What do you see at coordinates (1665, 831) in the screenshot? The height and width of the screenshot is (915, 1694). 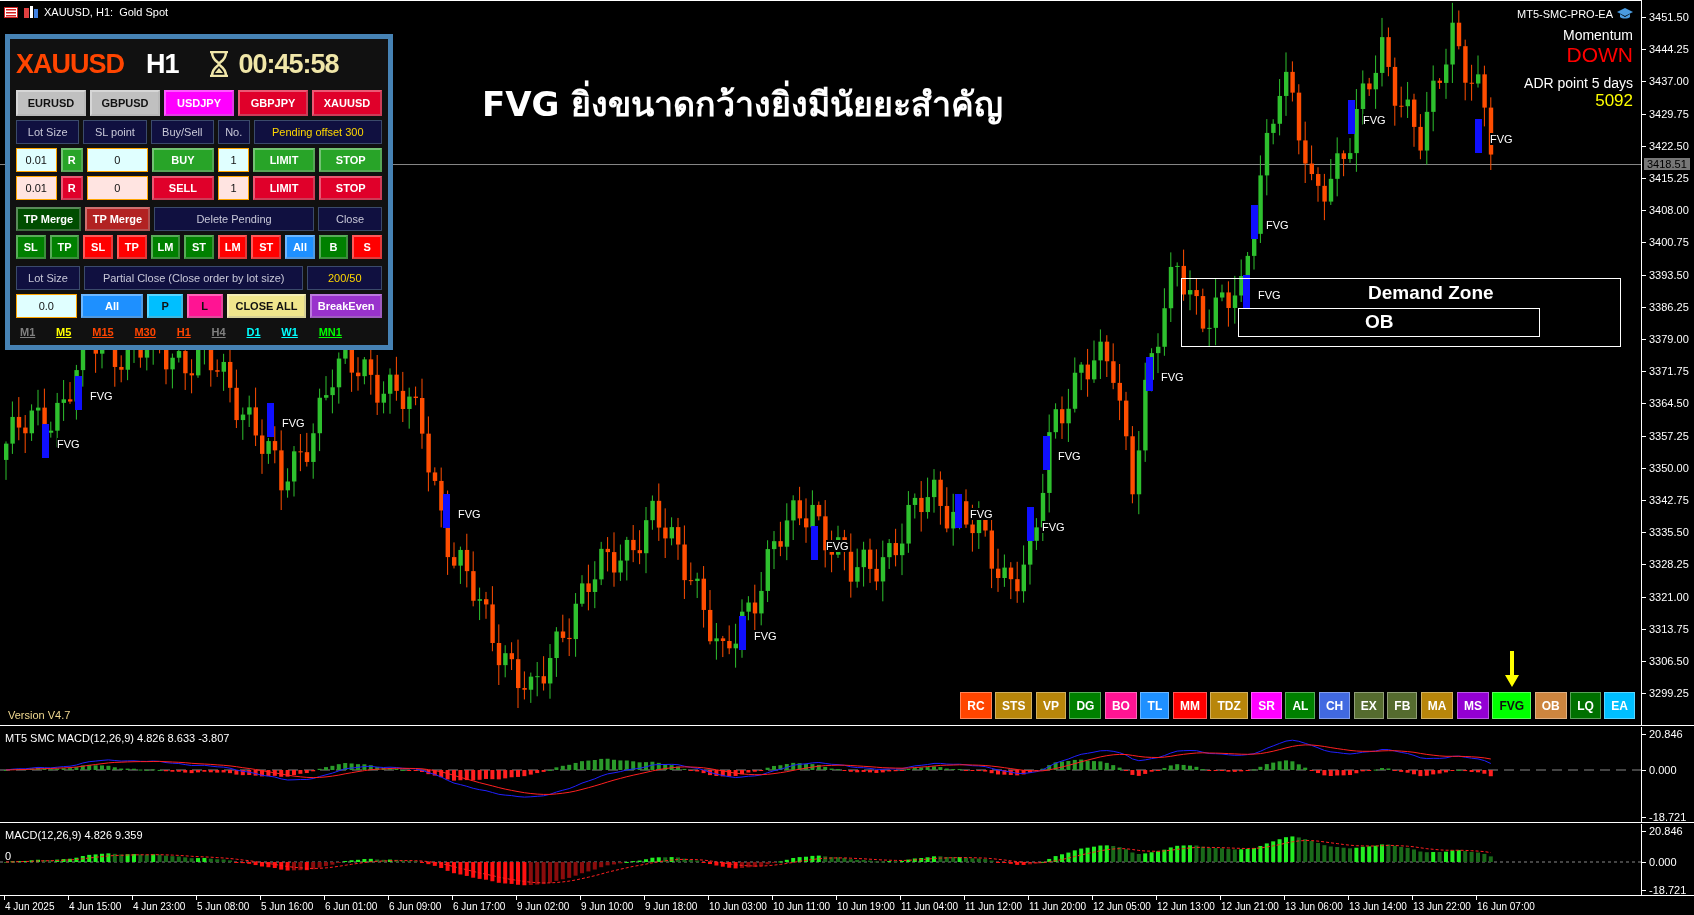 I see `scale-tick: 20.846` at bounding box center [1665, 831].